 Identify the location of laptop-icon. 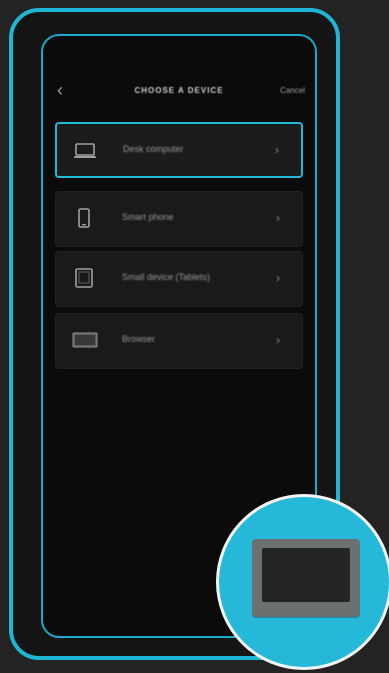
(85, 150).